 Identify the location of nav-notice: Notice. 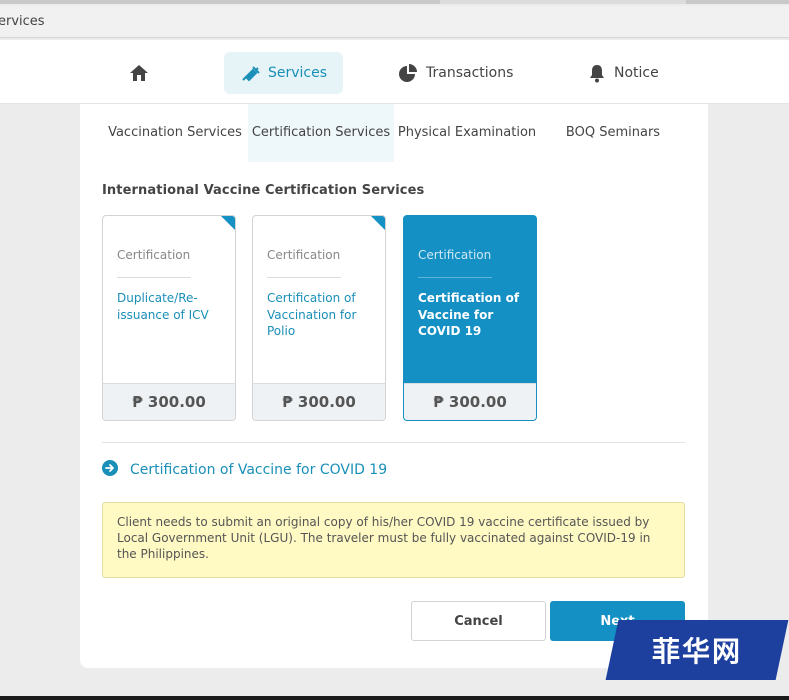
(623, 73).